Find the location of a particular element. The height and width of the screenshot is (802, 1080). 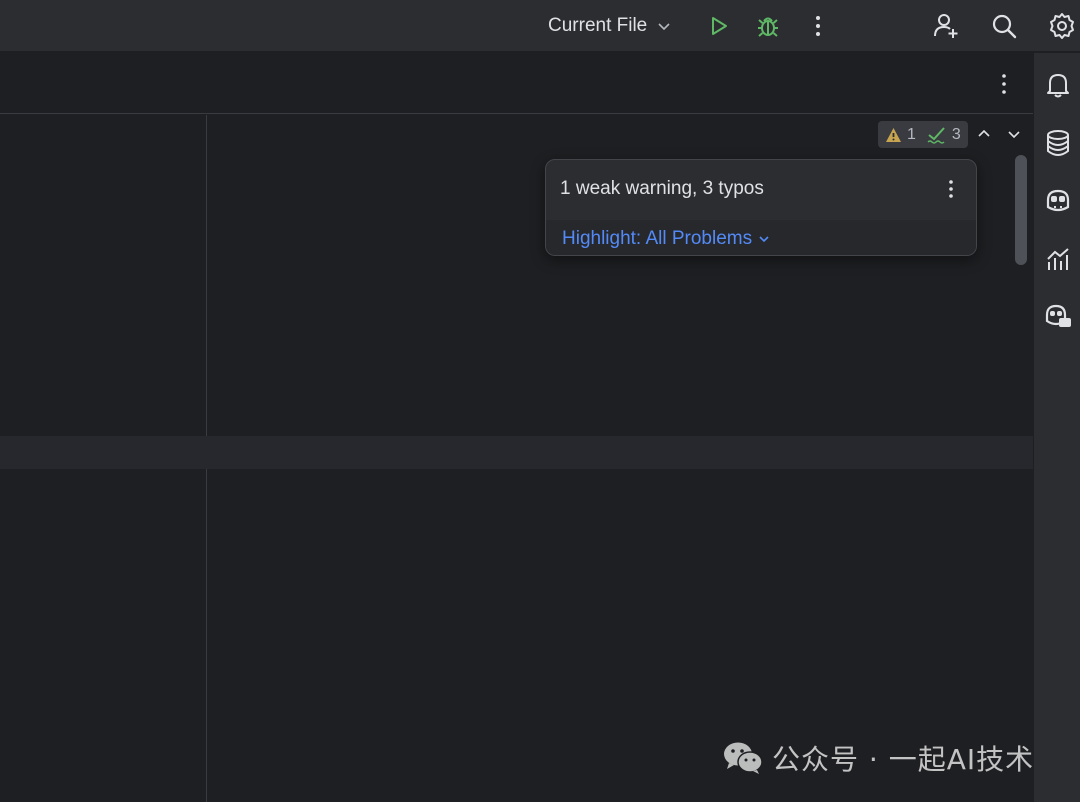

caret-row-highlight is located at coordinates (516, 452).